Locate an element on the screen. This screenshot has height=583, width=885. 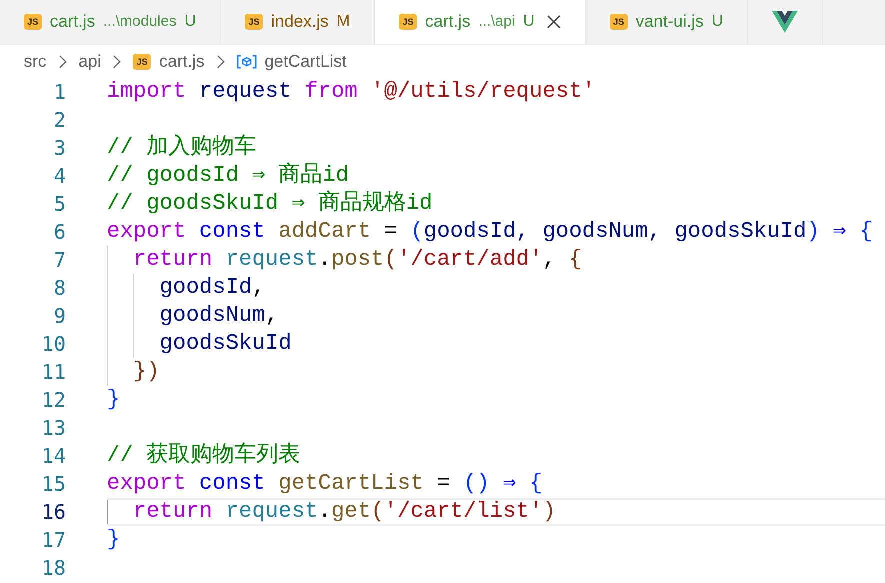
code-line: // 加入购物车 is located at coordinates (182, 148).